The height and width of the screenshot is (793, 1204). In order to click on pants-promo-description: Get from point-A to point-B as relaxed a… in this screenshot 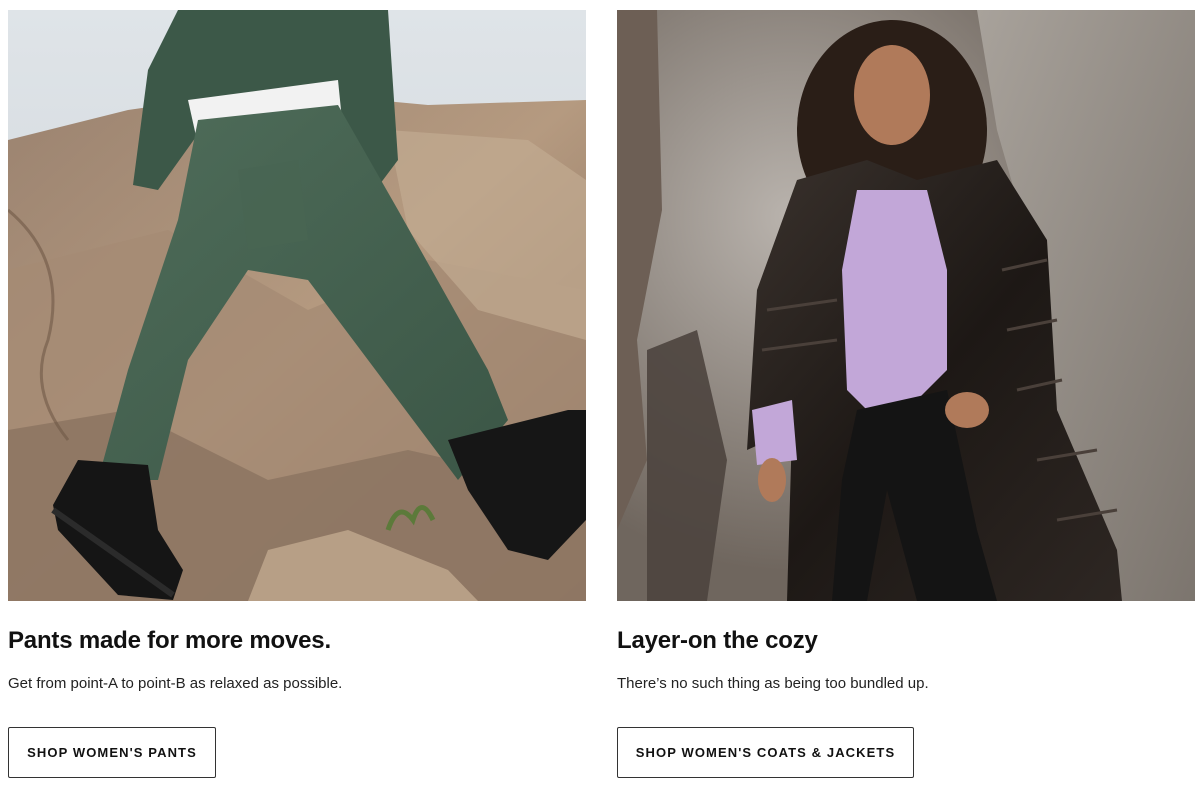, I will do `click(175, 683)`.